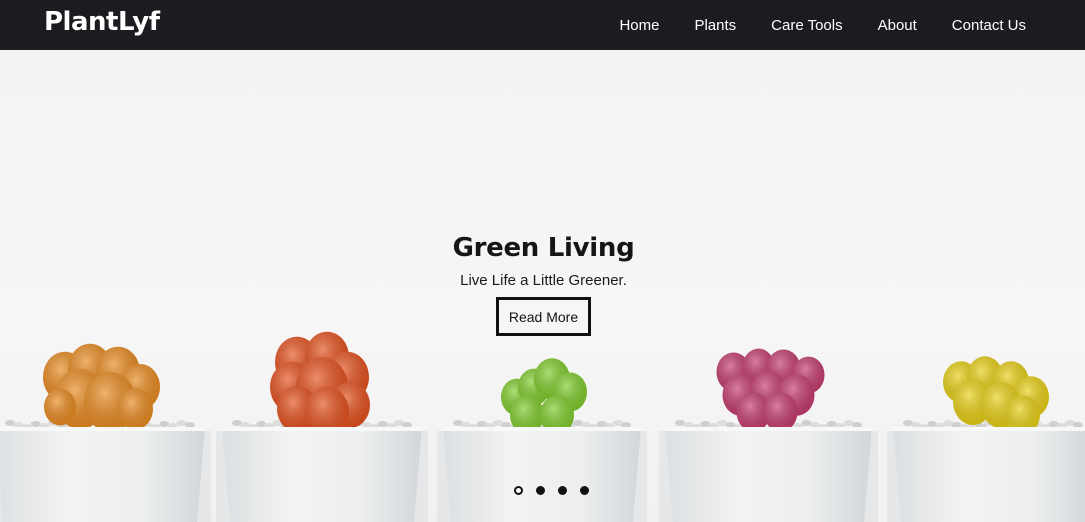  Describe the element at coordinates (102, 22) in the screenshot. I see `brand-logo: PlantLyf` at that location.